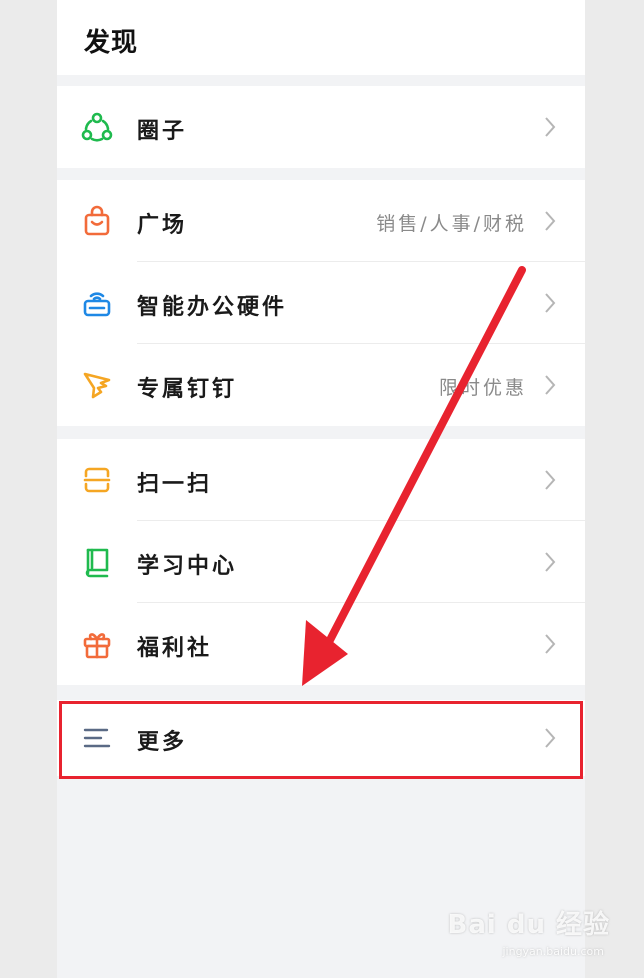  What do you see at coordinates (97, 562) in the screenshot?
I see `book-icon` at bounding box center [97, 562].